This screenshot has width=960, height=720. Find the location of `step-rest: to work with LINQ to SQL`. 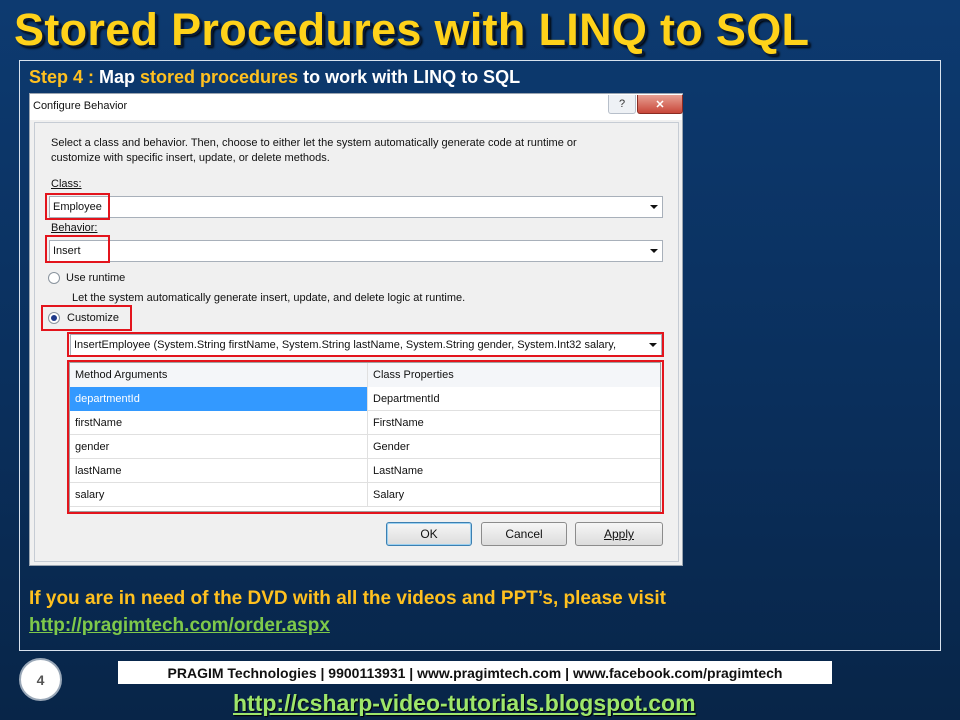

step-rest: to work with LINQ to SQL is located at coordinates (409, 77).